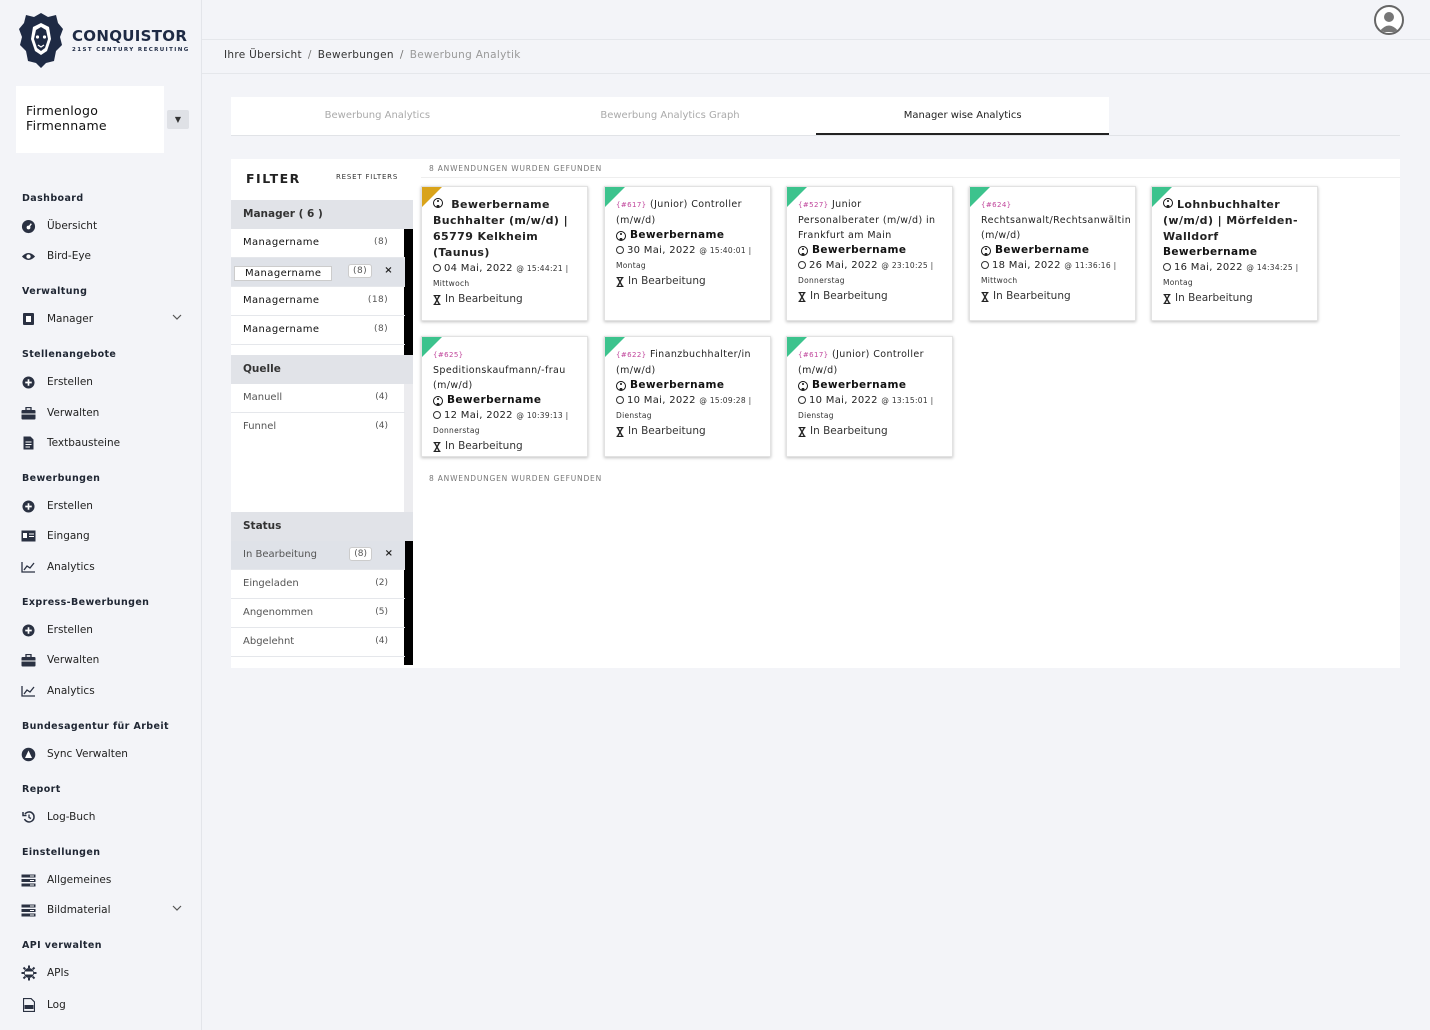 The image size is (1430, 1030). Describe the element at coordinates (620, 281) in the screenshot. I see `hourglass-icon` at that location.